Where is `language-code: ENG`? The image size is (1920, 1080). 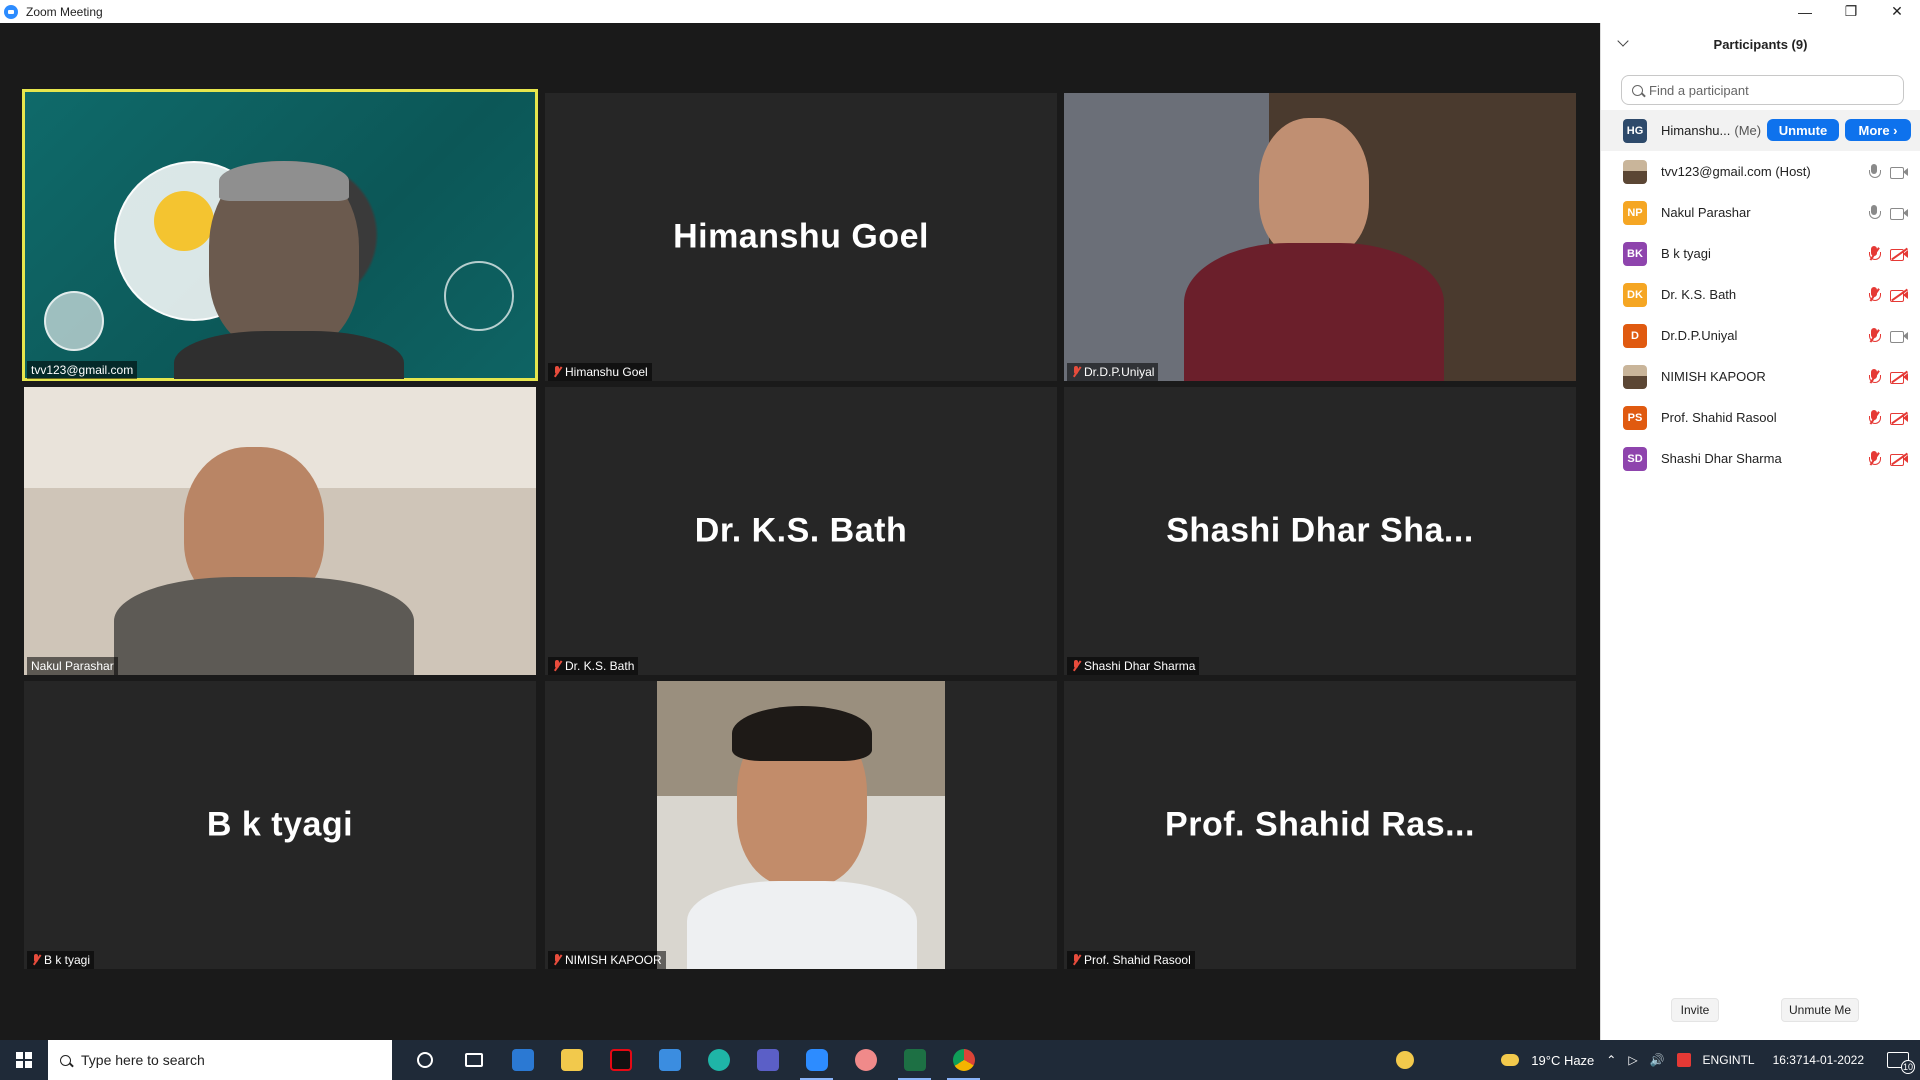 language-code: ENG is located at coordinates (1715, 1060).